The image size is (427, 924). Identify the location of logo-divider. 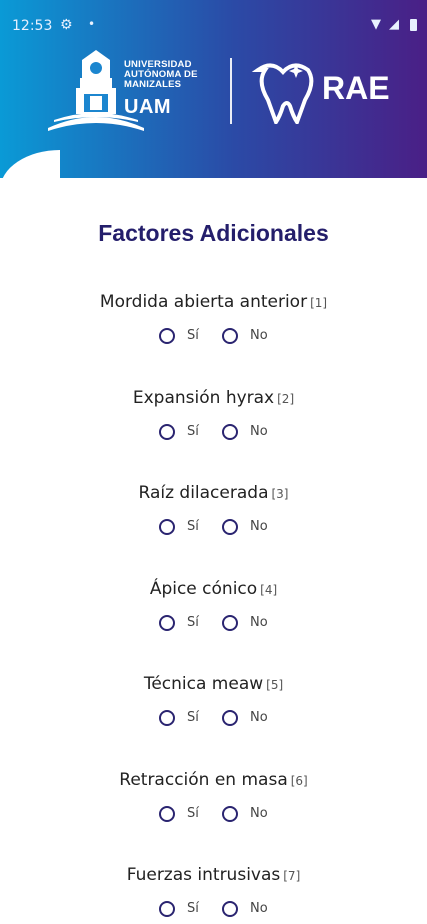
(231, 91).